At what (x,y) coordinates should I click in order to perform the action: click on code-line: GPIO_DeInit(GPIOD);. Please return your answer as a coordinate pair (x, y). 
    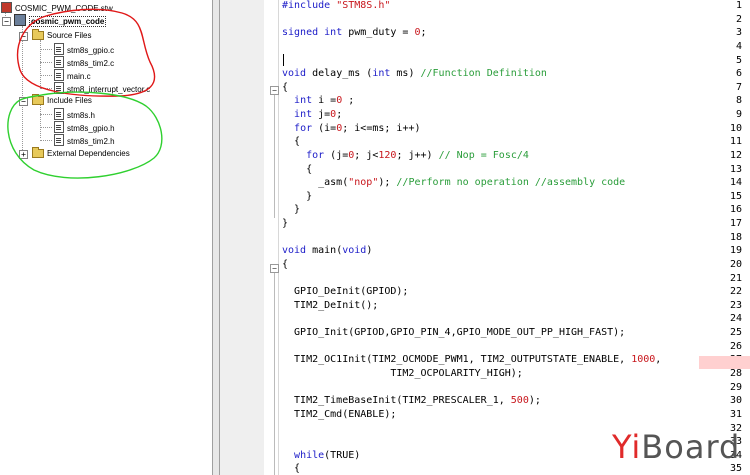
    Looking at the image, I should click on (345, 291).